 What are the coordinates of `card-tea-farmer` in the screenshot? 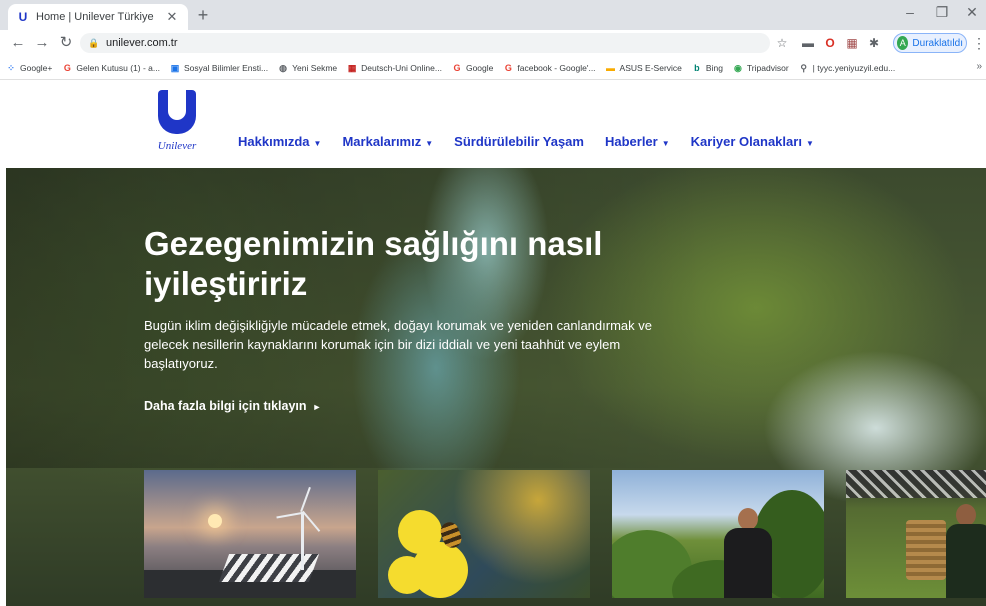 It's located at (718, 534).